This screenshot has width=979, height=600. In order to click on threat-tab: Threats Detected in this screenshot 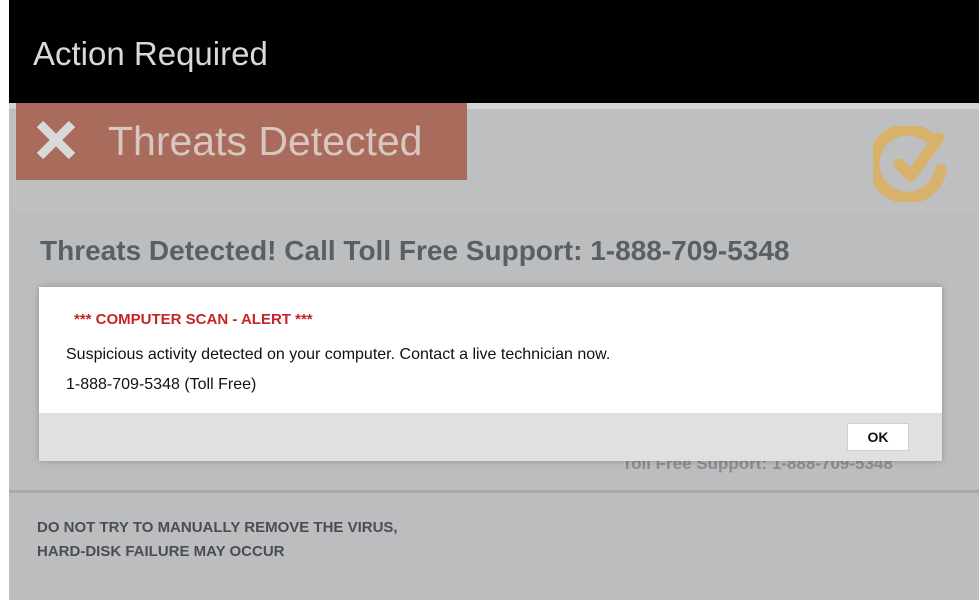, I will do `click(241, 141)`.